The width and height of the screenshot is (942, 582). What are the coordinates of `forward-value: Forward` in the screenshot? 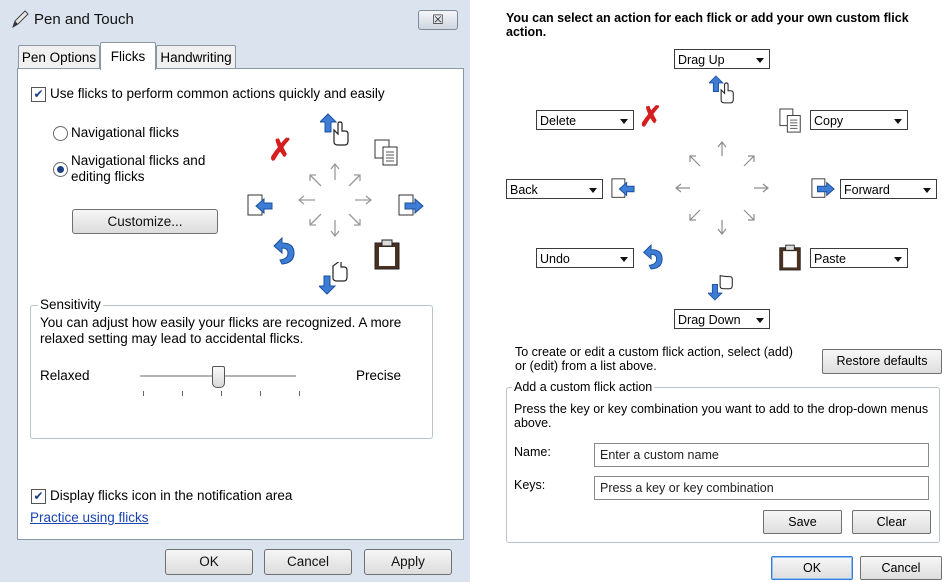 It's located at (867, 190).